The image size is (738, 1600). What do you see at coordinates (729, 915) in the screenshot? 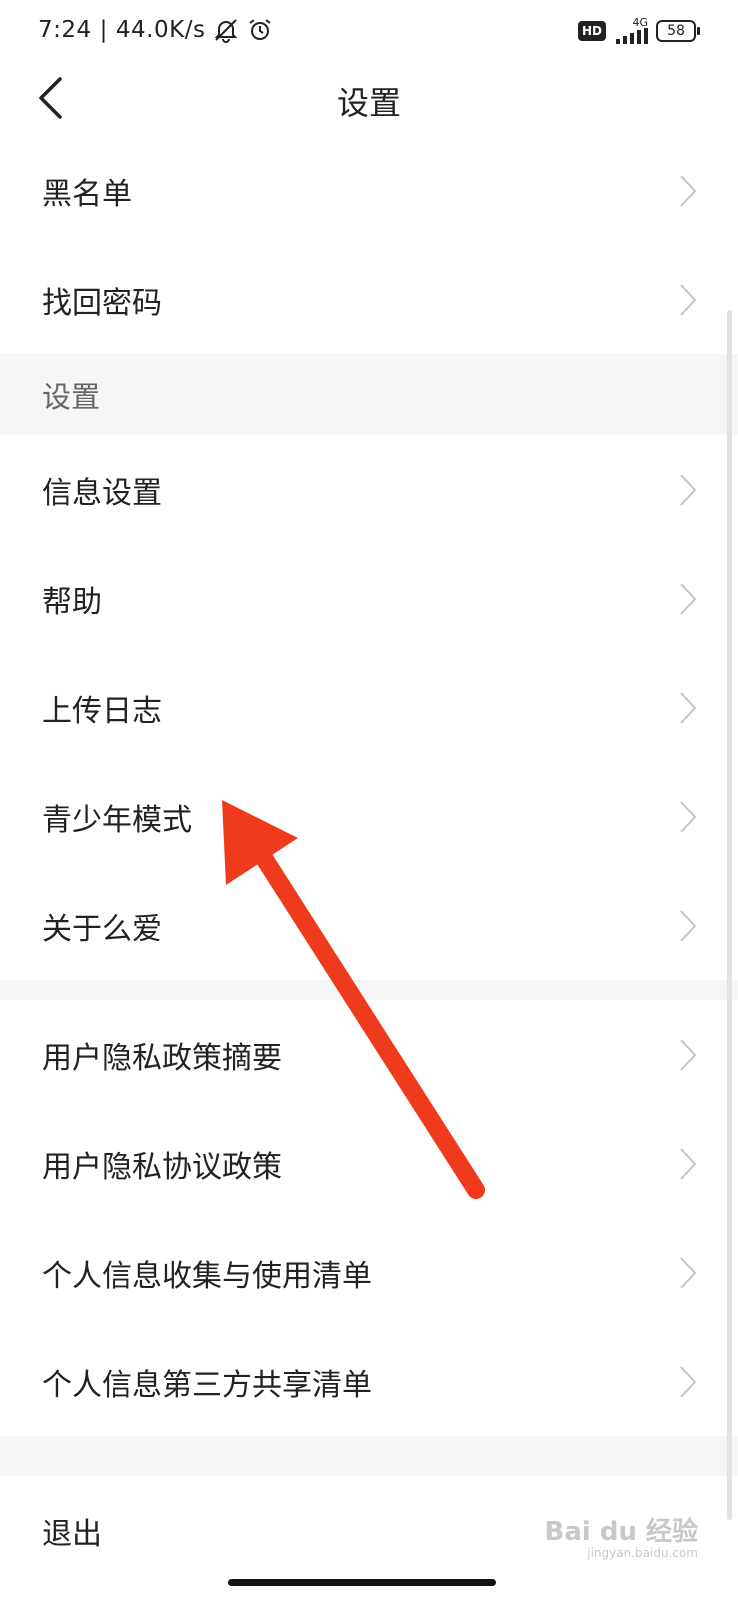
I see `scrollbar` at bounding box center [729, 915].